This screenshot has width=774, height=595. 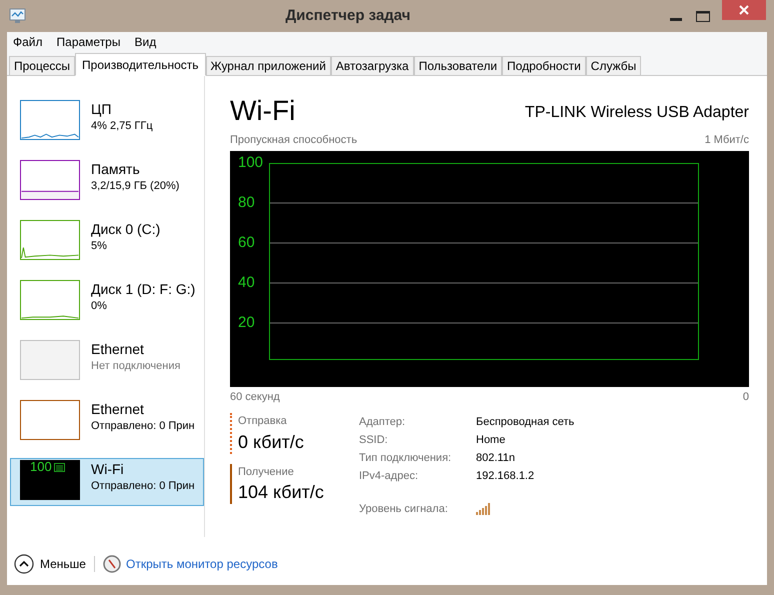 What do you see at coordinates (125, 229) in the screenshot?
I see `item-name: Диск 0 (C:)` at bounding box center [125, 229].